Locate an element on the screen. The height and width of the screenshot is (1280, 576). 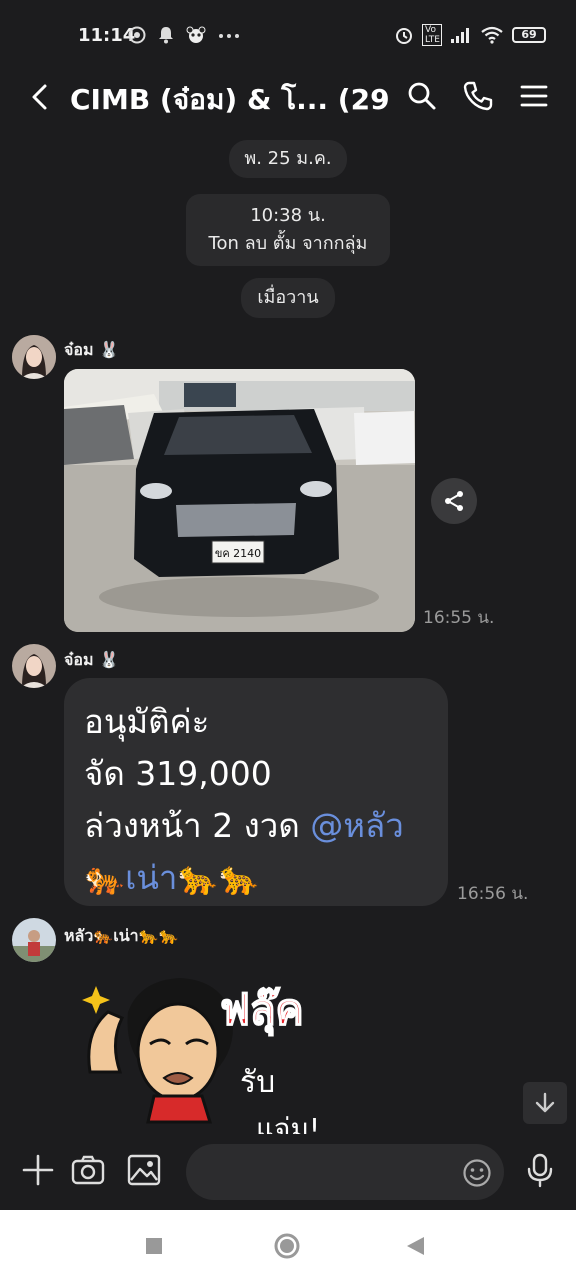
message-line: 🐅เน่า🐆🐆 is located at coordinates (256, 878).